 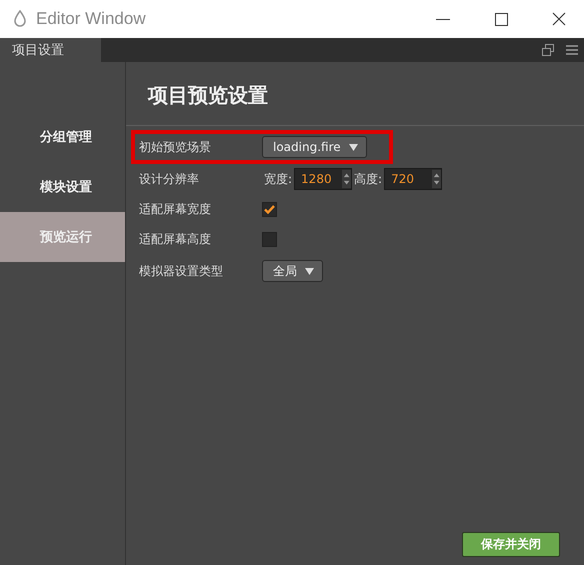 I want to click on setting-label: 模拟器设置类型, so click(x=181, y=271).